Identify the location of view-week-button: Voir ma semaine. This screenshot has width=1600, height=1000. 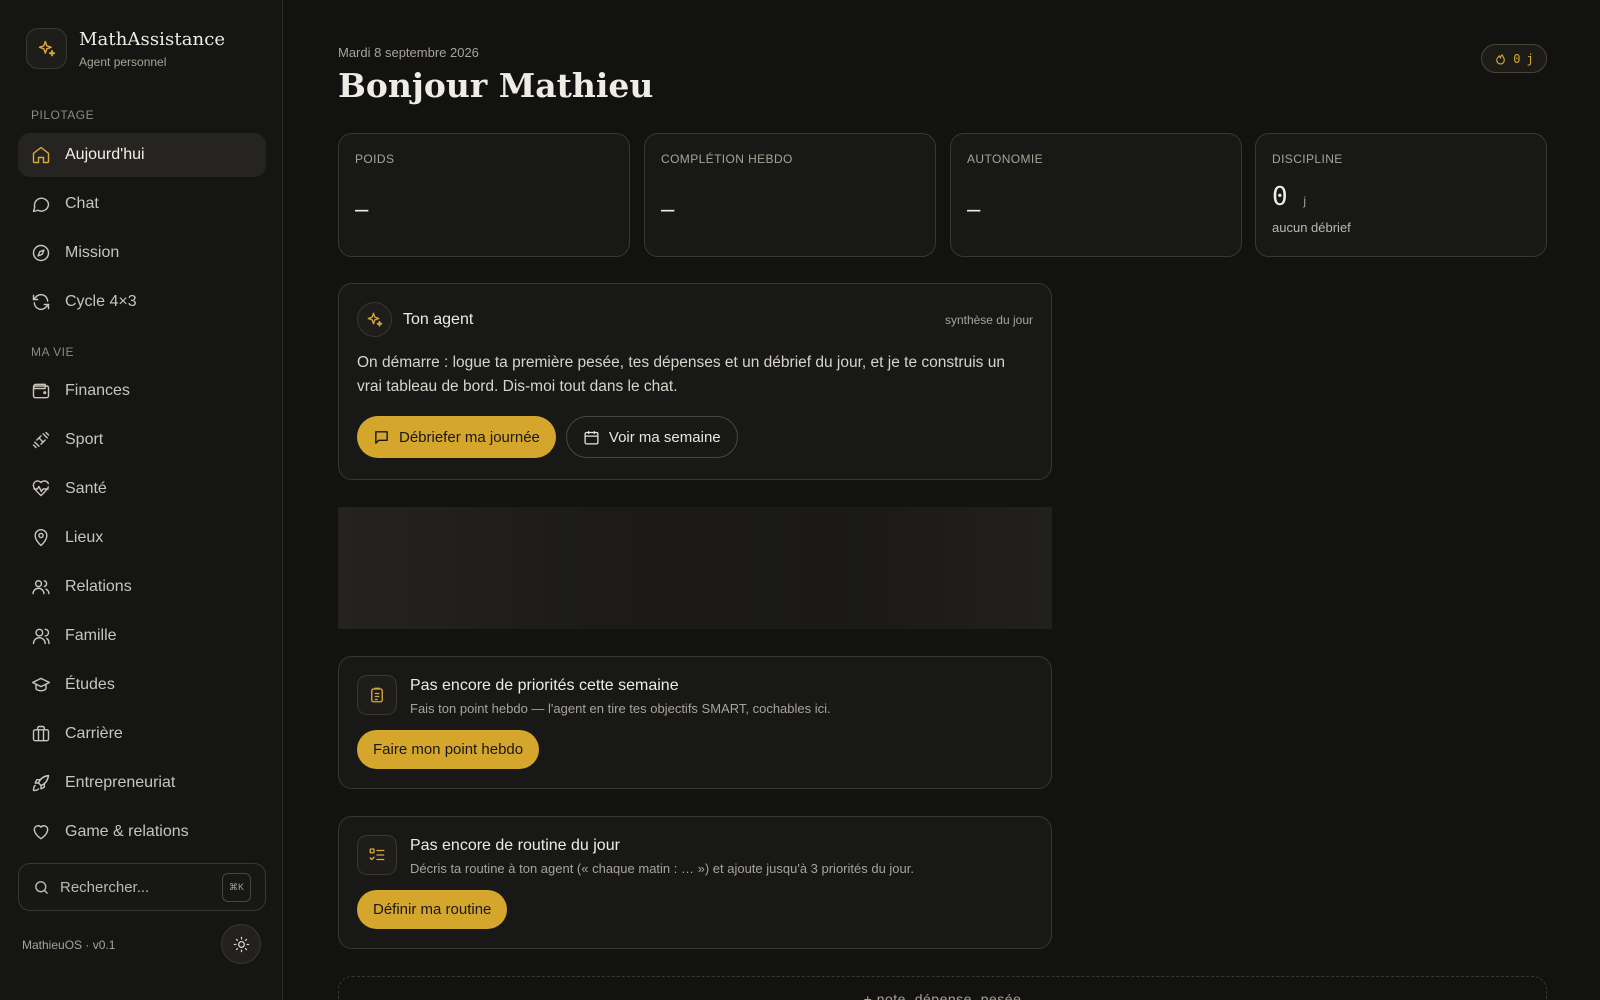
(651, 437).